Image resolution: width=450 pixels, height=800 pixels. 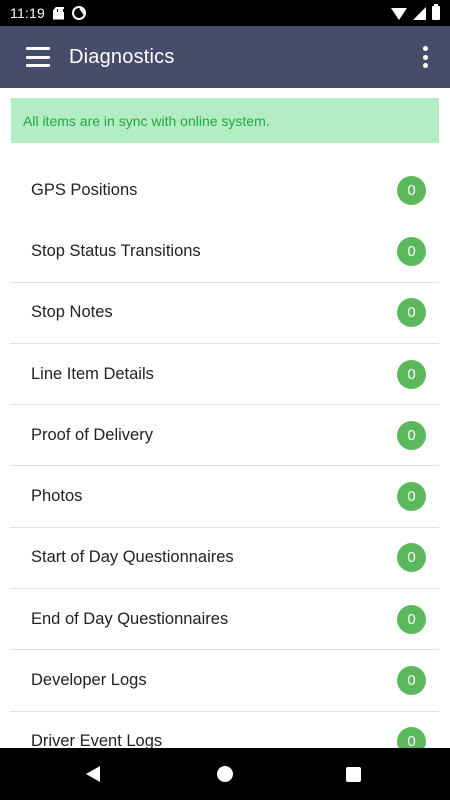 What do you see at coordinates (225, 13) in the screenshot?
I see `status-bar: 11:19` at bounding box center [225, 13].